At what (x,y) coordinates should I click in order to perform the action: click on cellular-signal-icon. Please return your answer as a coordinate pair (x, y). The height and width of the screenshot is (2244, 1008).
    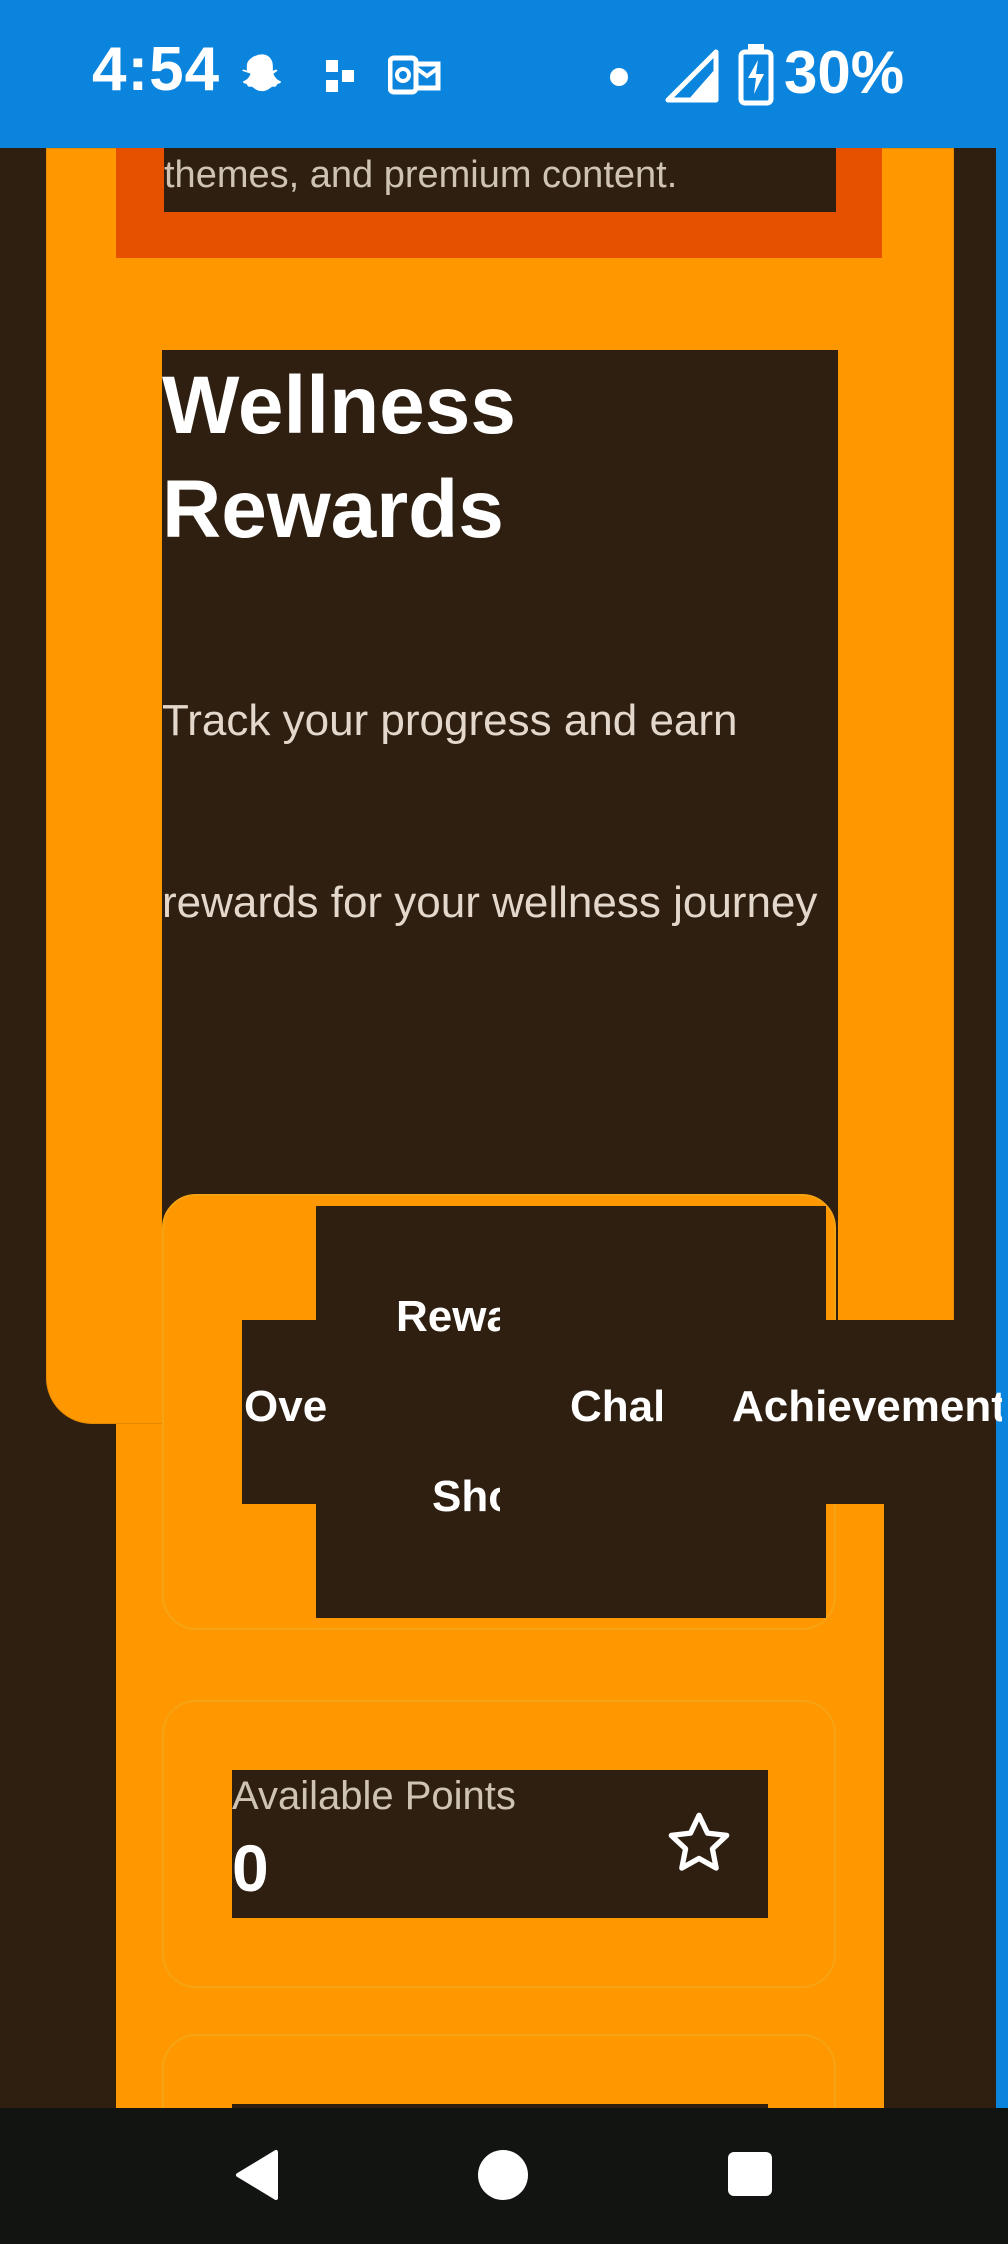
    Looking at the image, I should click on (692, 76).